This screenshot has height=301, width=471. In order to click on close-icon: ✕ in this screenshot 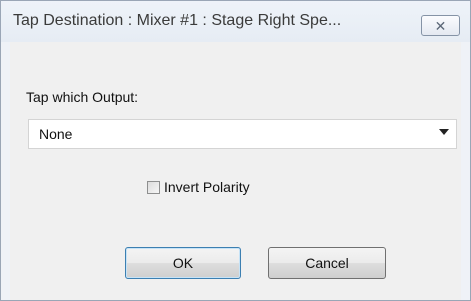, I will do `click(440, 25)`.